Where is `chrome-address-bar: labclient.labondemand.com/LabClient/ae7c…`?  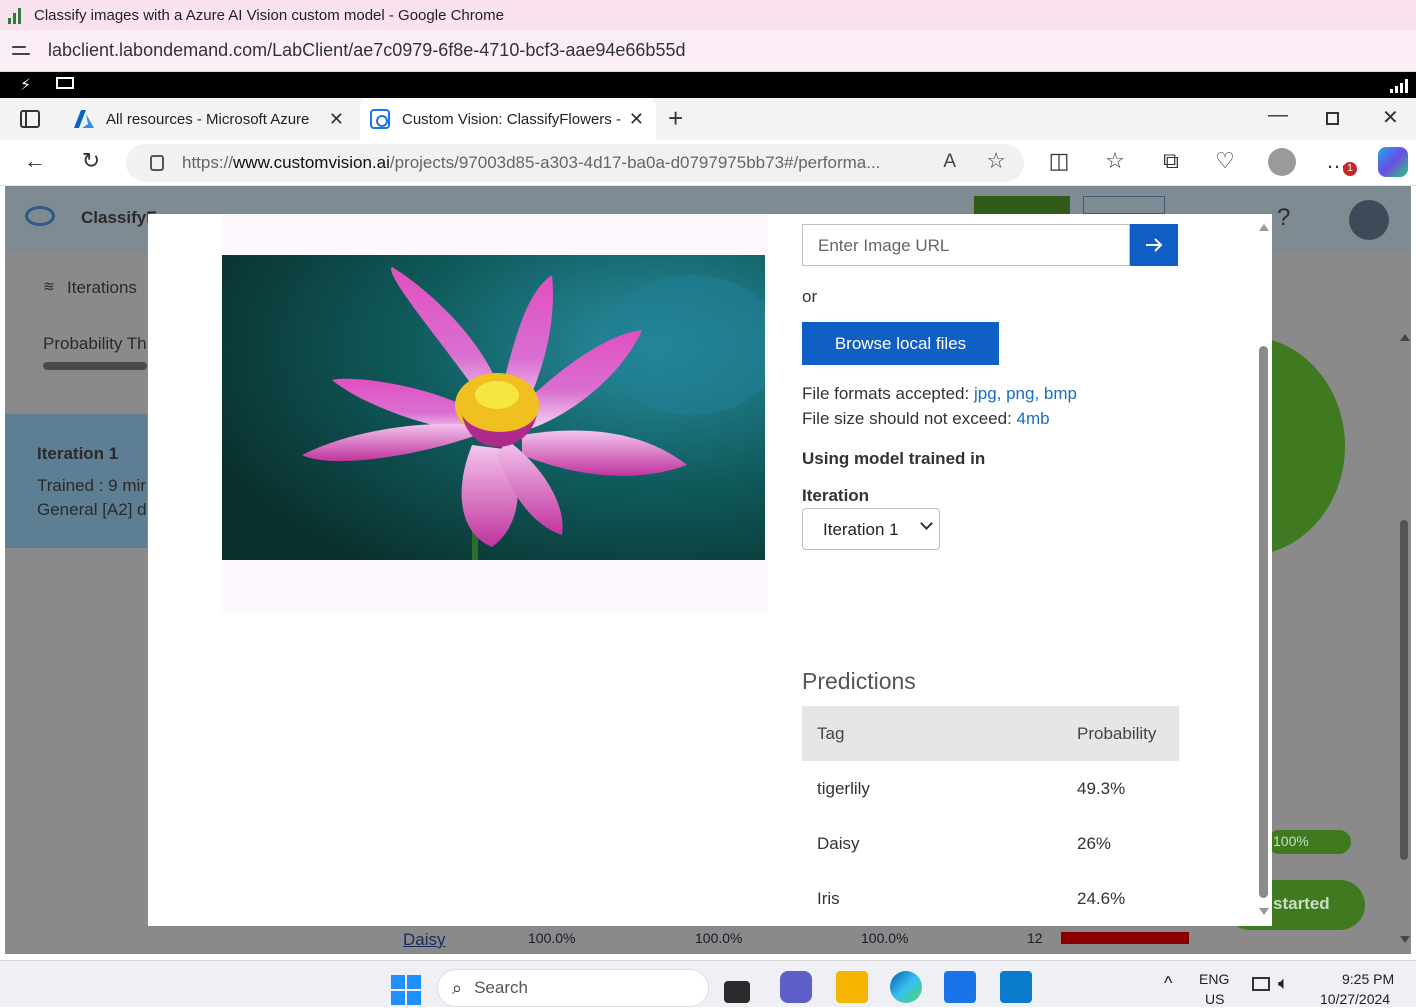 chrome-address-bar: labclient.labondemand.com/LabClient/ae7c… is located at coordinates (708, 51).